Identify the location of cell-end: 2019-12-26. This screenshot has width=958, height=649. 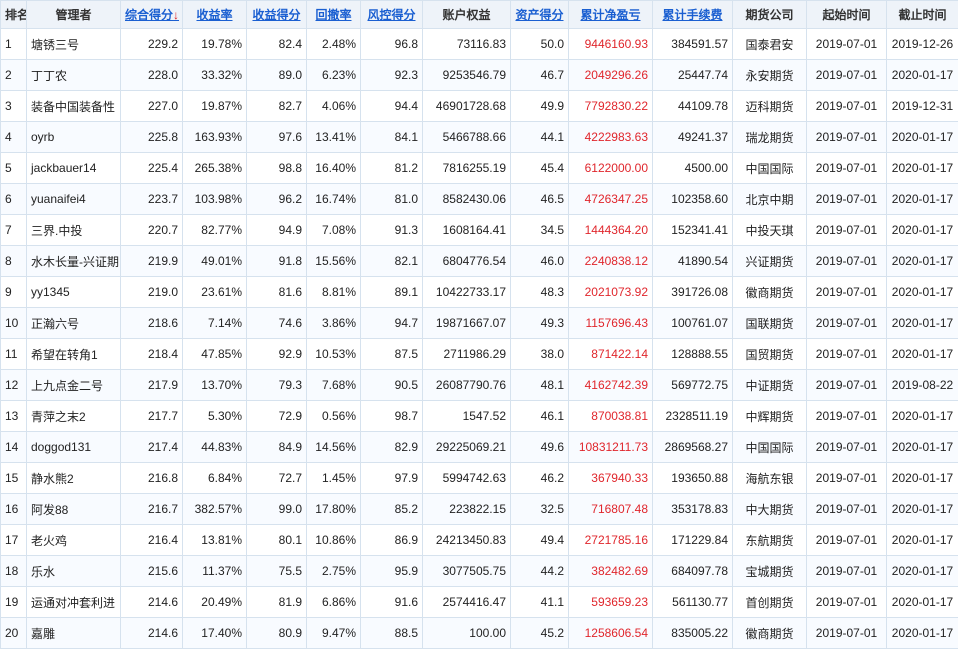
(922, 44).